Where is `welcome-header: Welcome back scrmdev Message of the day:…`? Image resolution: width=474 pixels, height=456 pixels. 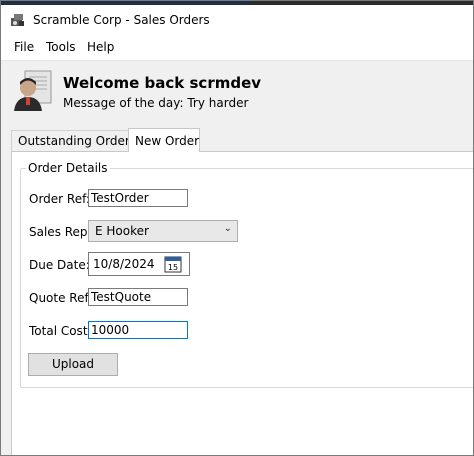 welcome-header: Welcome back scrmdev Message of the day:… is located at coordinates (237, 94).